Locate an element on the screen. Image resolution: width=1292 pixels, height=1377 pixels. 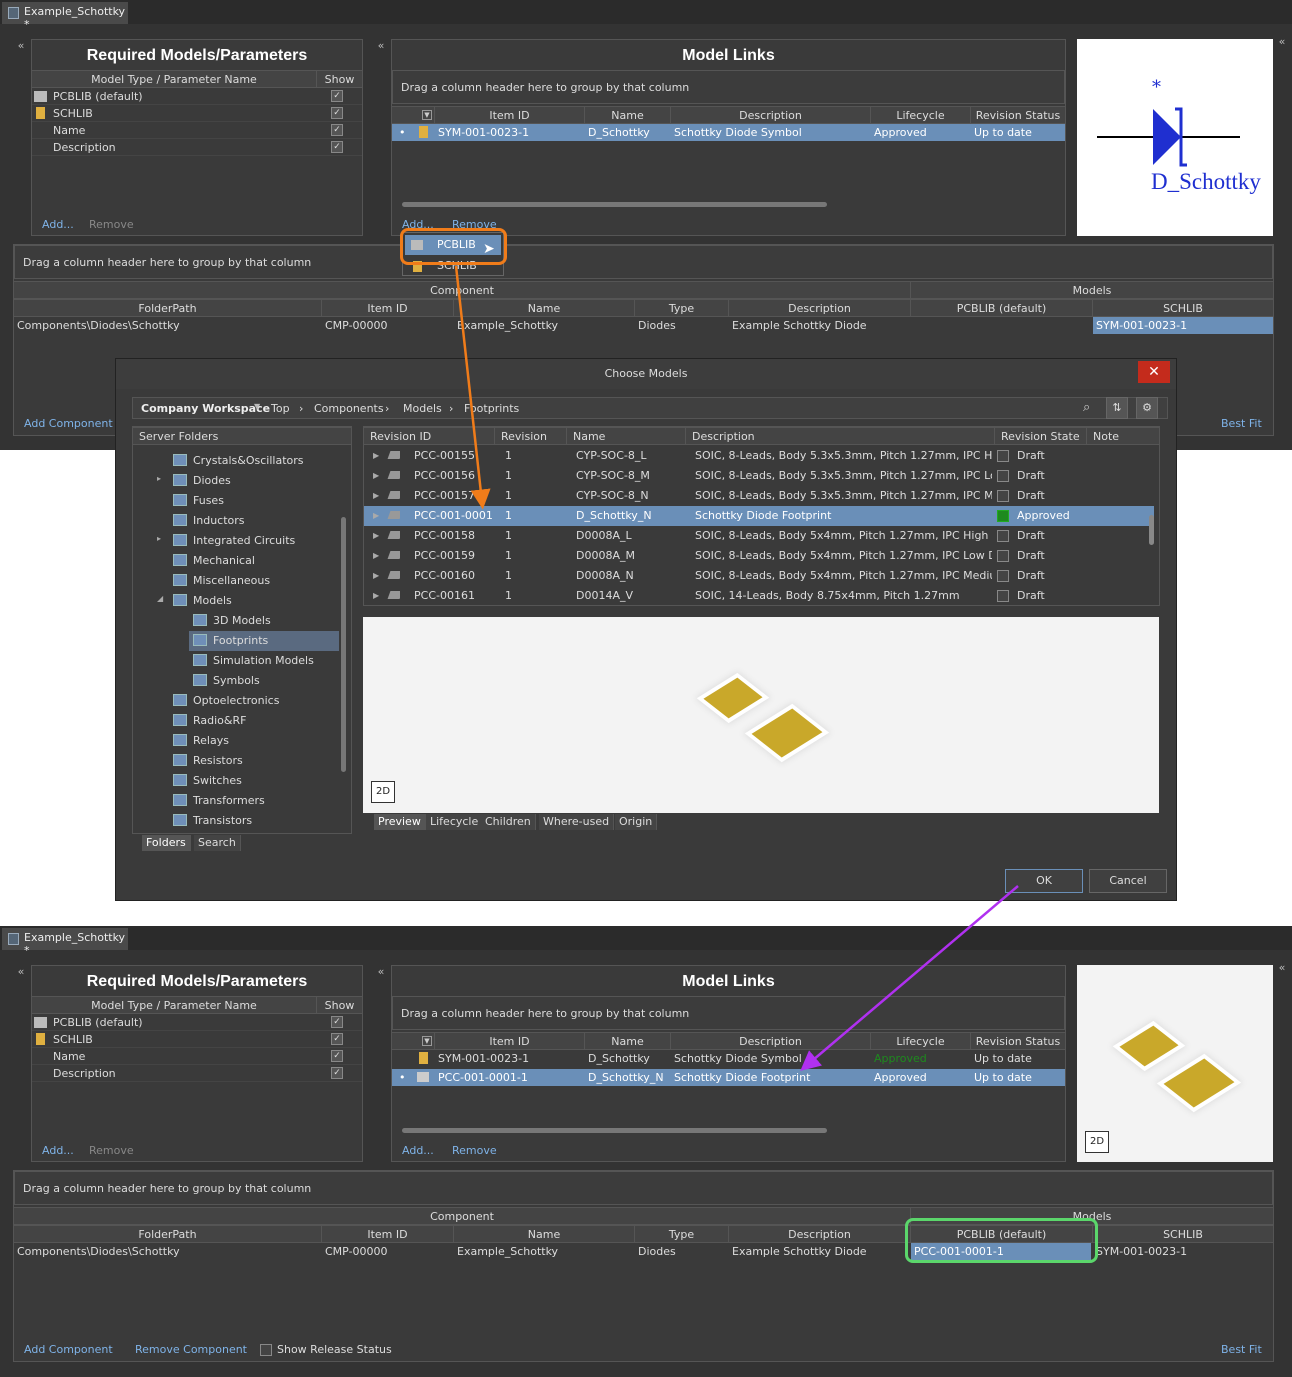
col-revision-id: Revision ID is located at coordinates (429, 436).